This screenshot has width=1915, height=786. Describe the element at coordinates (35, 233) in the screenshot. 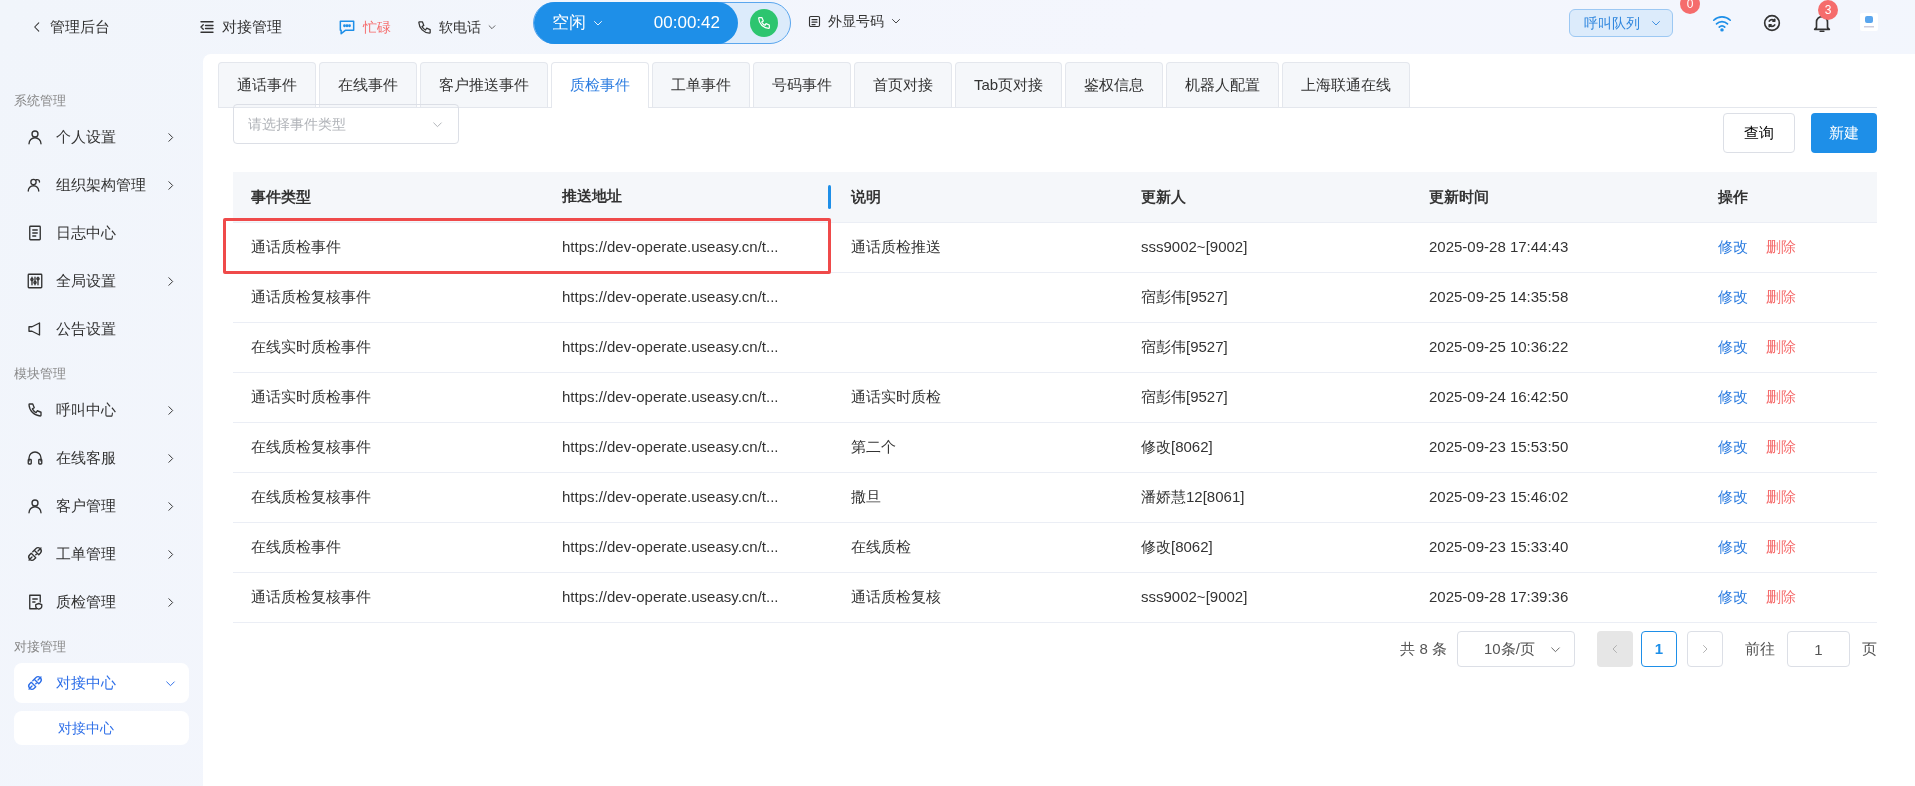

I see `document-icon` at that location.